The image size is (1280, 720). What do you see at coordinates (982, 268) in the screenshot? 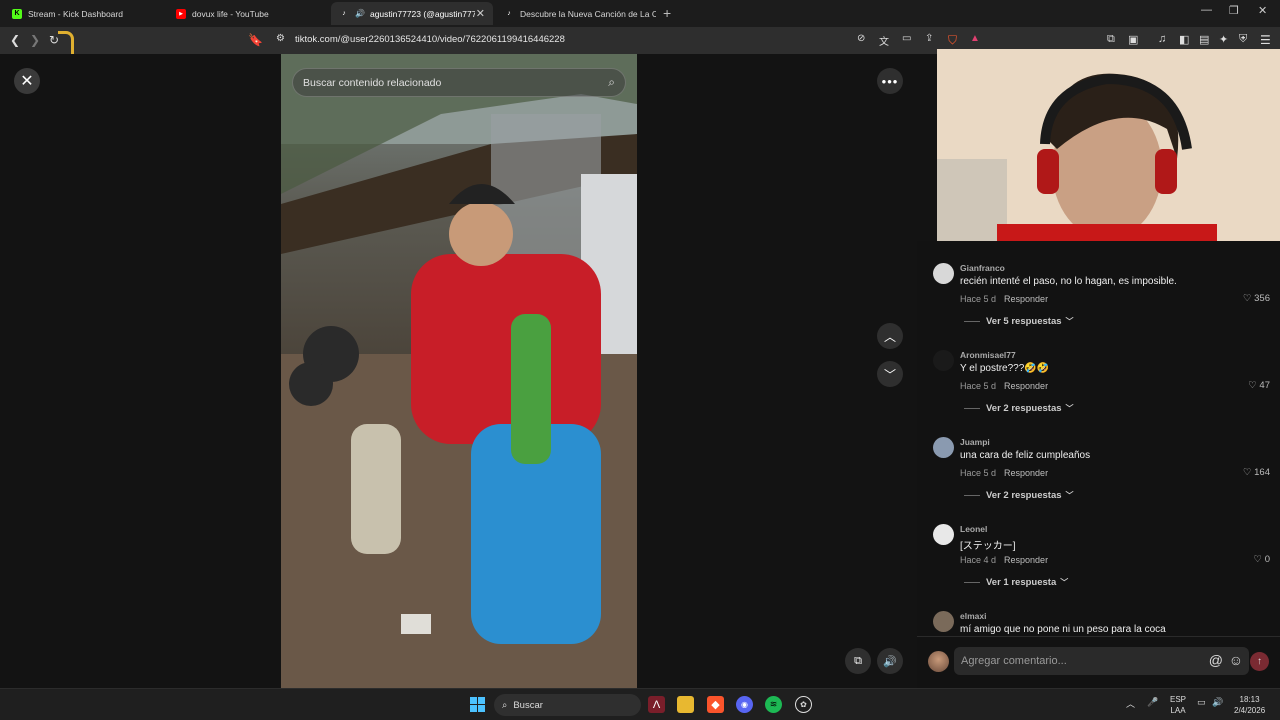
I see `comment-username: Gianfranco` at bounding box center [982, 268].